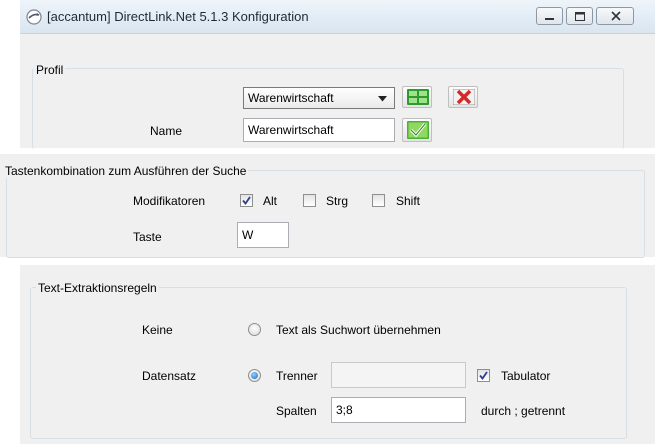 The width and height of the screenshot is (655, 444). What do you see at coordinates (169, 201) in the screenshot?
I see `modifiers-label: Modifikatoren` at bounding box center [169, 201].